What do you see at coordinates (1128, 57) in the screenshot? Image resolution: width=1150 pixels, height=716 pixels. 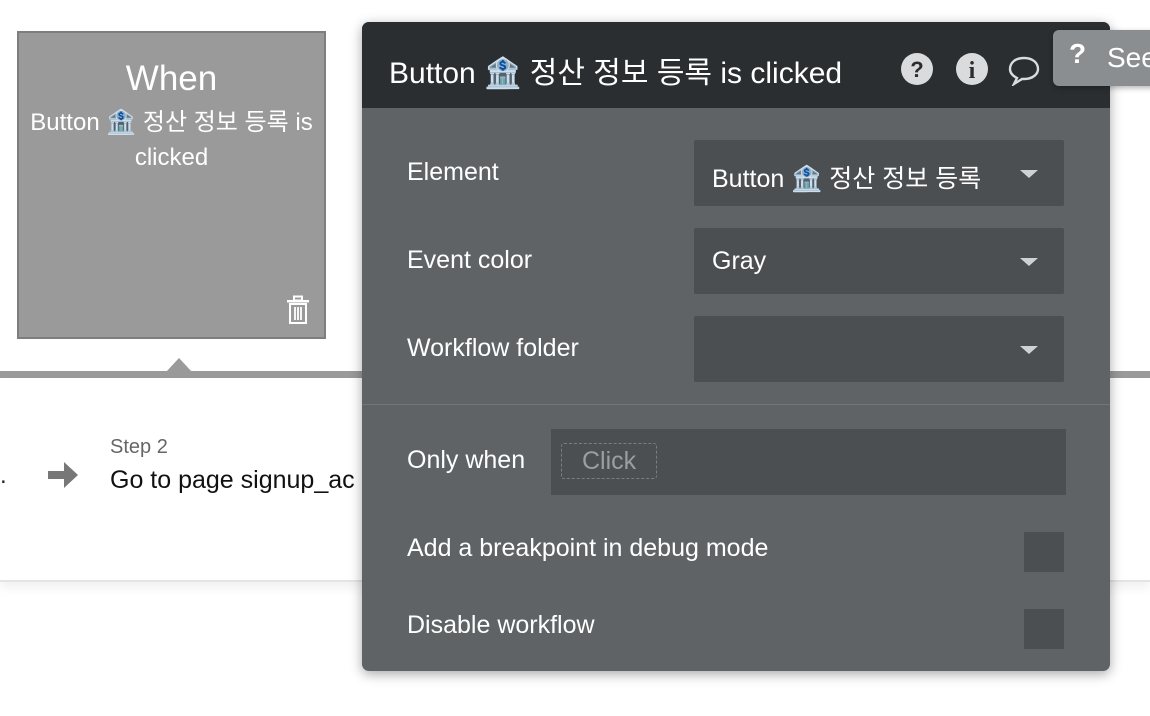 I see `see-tab-label: See` at bounding box center [1128, 57].